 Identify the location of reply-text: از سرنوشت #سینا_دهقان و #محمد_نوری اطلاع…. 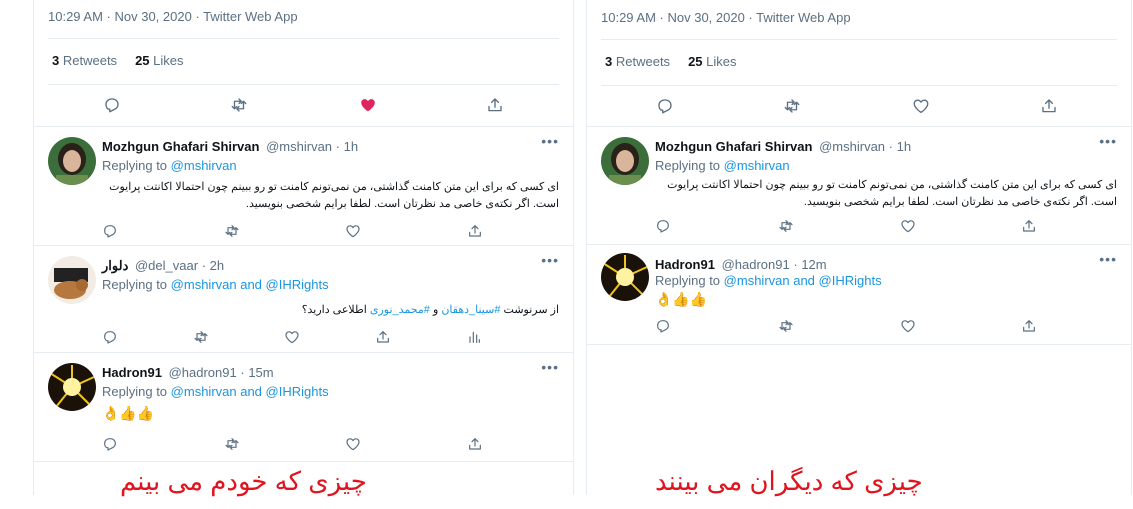
(430, 310).